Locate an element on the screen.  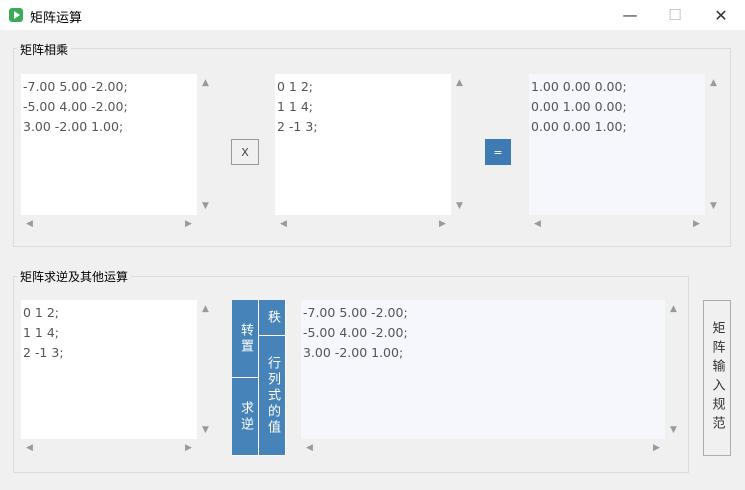
inverse-label: 求逆 is located at coordinates (245, 416).